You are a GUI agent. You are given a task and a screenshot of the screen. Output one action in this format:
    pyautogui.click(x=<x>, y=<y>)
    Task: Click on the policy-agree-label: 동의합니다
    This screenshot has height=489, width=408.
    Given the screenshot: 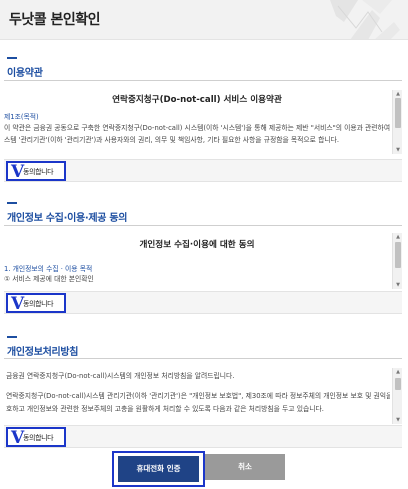 What is the action you would take?
    pyautogui.click(x=38, y=438)
    